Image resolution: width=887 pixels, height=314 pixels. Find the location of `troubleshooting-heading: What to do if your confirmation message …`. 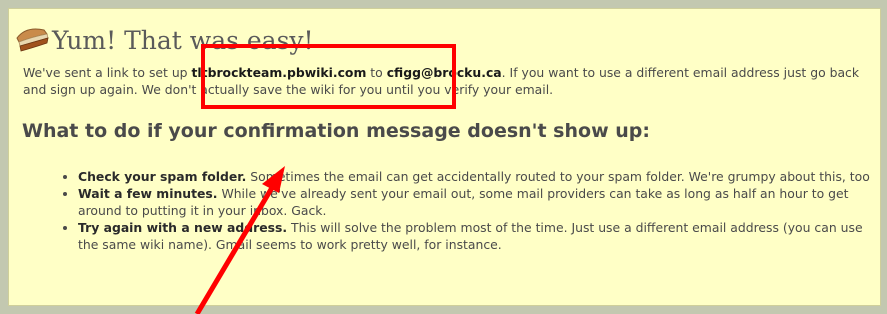

troubleshooting-heading: What to do if your confirmation message … is located at coordinates (336, 131).